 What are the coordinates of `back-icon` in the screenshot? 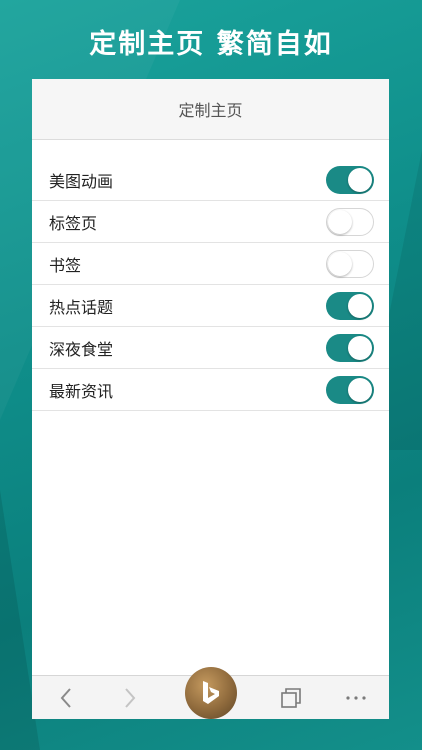 It's located at (66, 697).